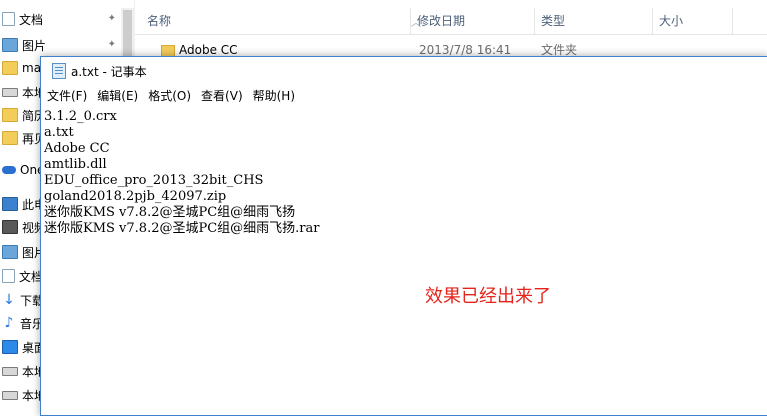  I want to click on text-line: EDU_office_pro_2013_32bit_CHS, so click(154, 180).